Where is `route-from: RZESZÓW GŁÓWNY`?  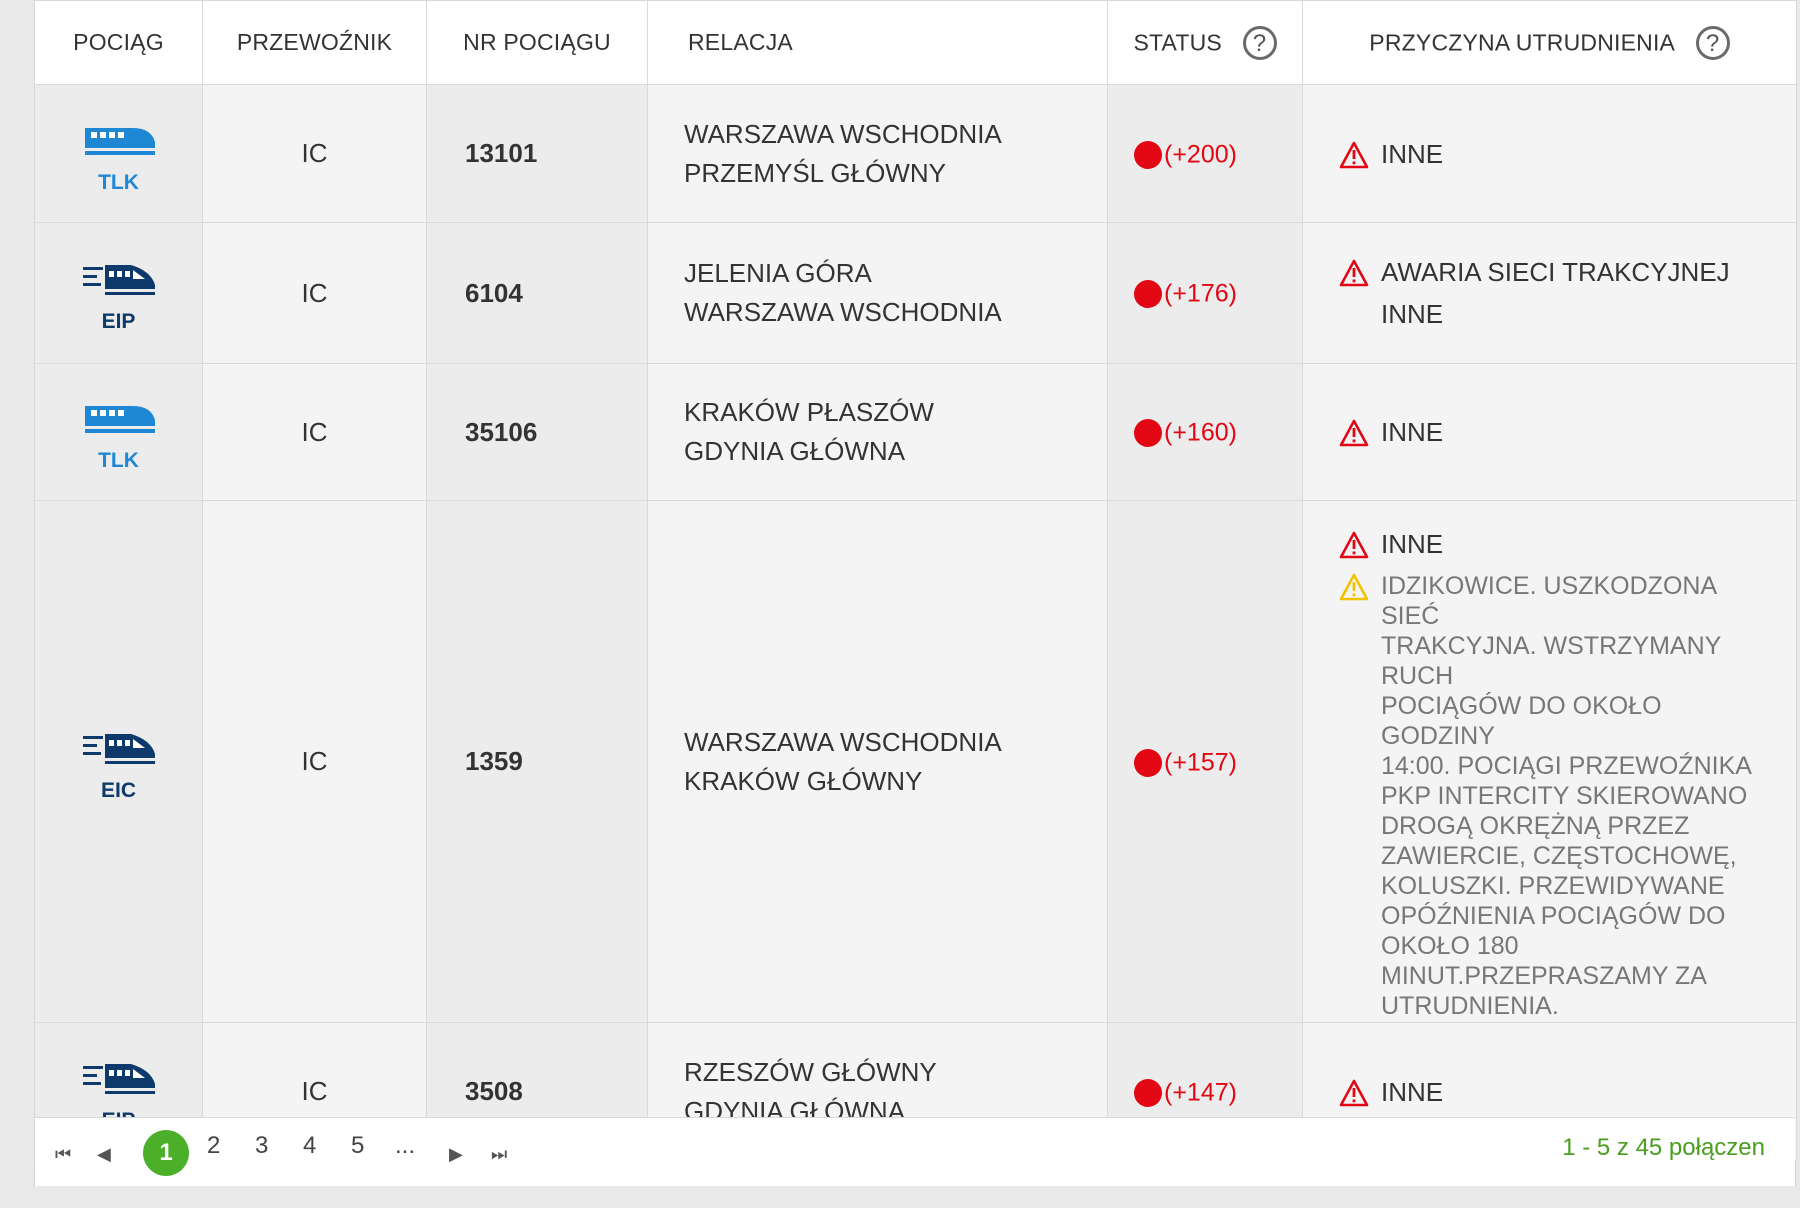 route-from: RZESZÓW GŁÓWNY is located at coordinates (810, 1071).